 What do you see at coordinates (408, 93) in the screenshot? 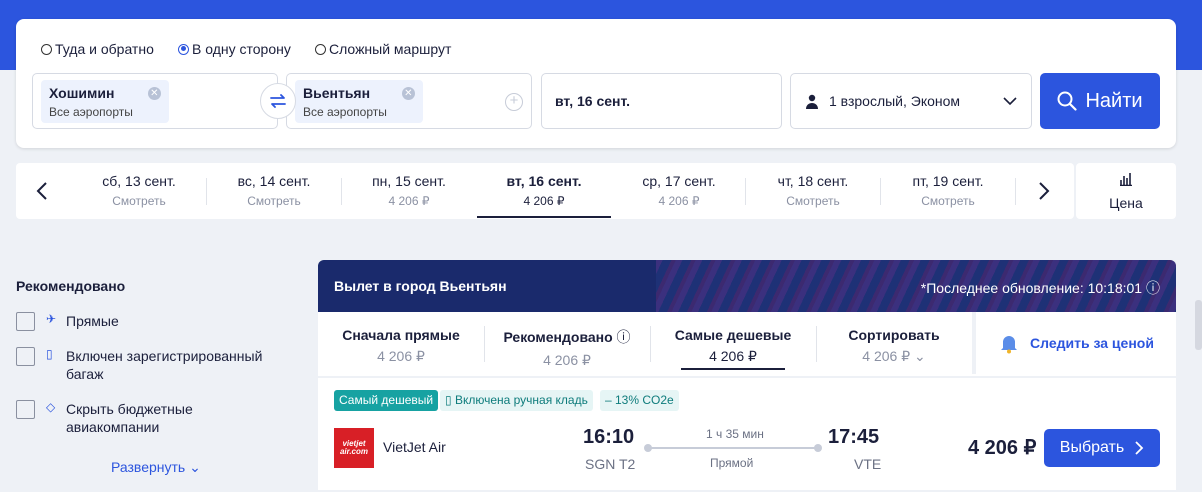
I see `to-clear-icon: ✕` at bounding box center [408, 93].